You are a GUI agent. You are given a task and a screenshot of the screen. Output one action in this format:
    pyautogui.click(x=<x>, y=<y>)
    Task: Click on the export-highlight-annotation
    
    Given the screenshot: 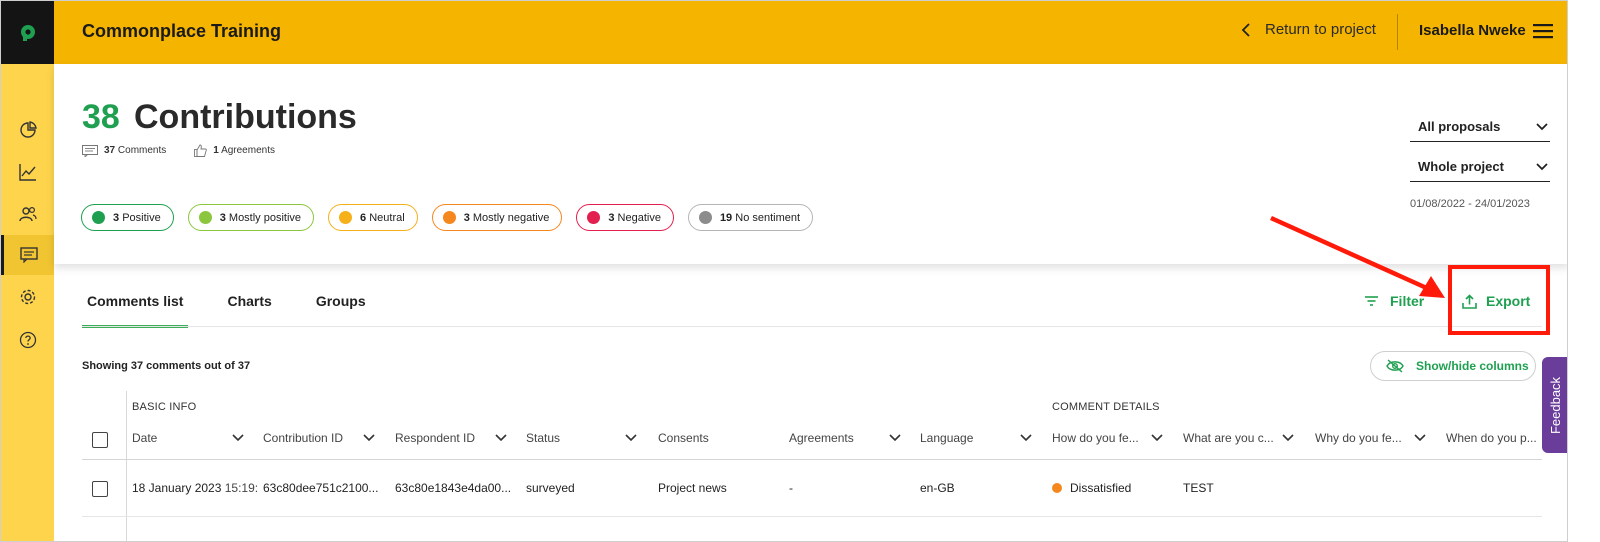 What is the action you would take?
    pyautogui.click(x=1499, y=300)
    